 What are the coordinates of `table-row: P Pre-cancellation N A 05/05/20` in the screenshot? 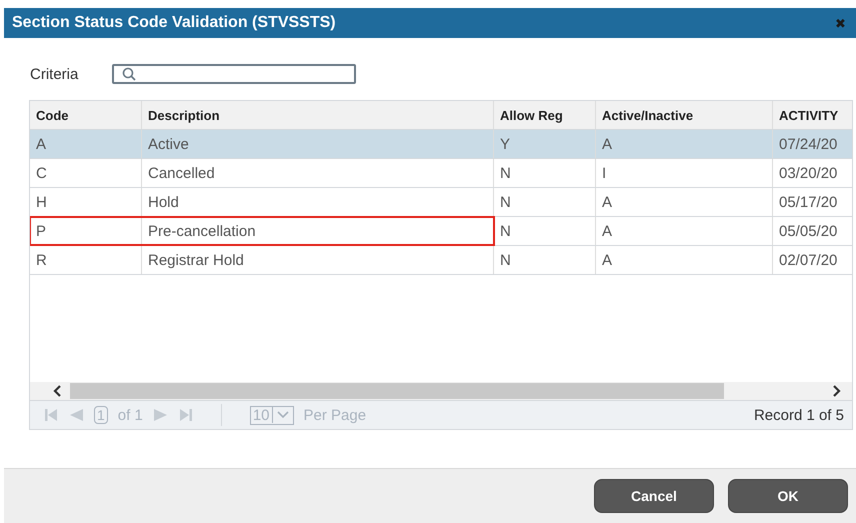 It's located at (441, 231).